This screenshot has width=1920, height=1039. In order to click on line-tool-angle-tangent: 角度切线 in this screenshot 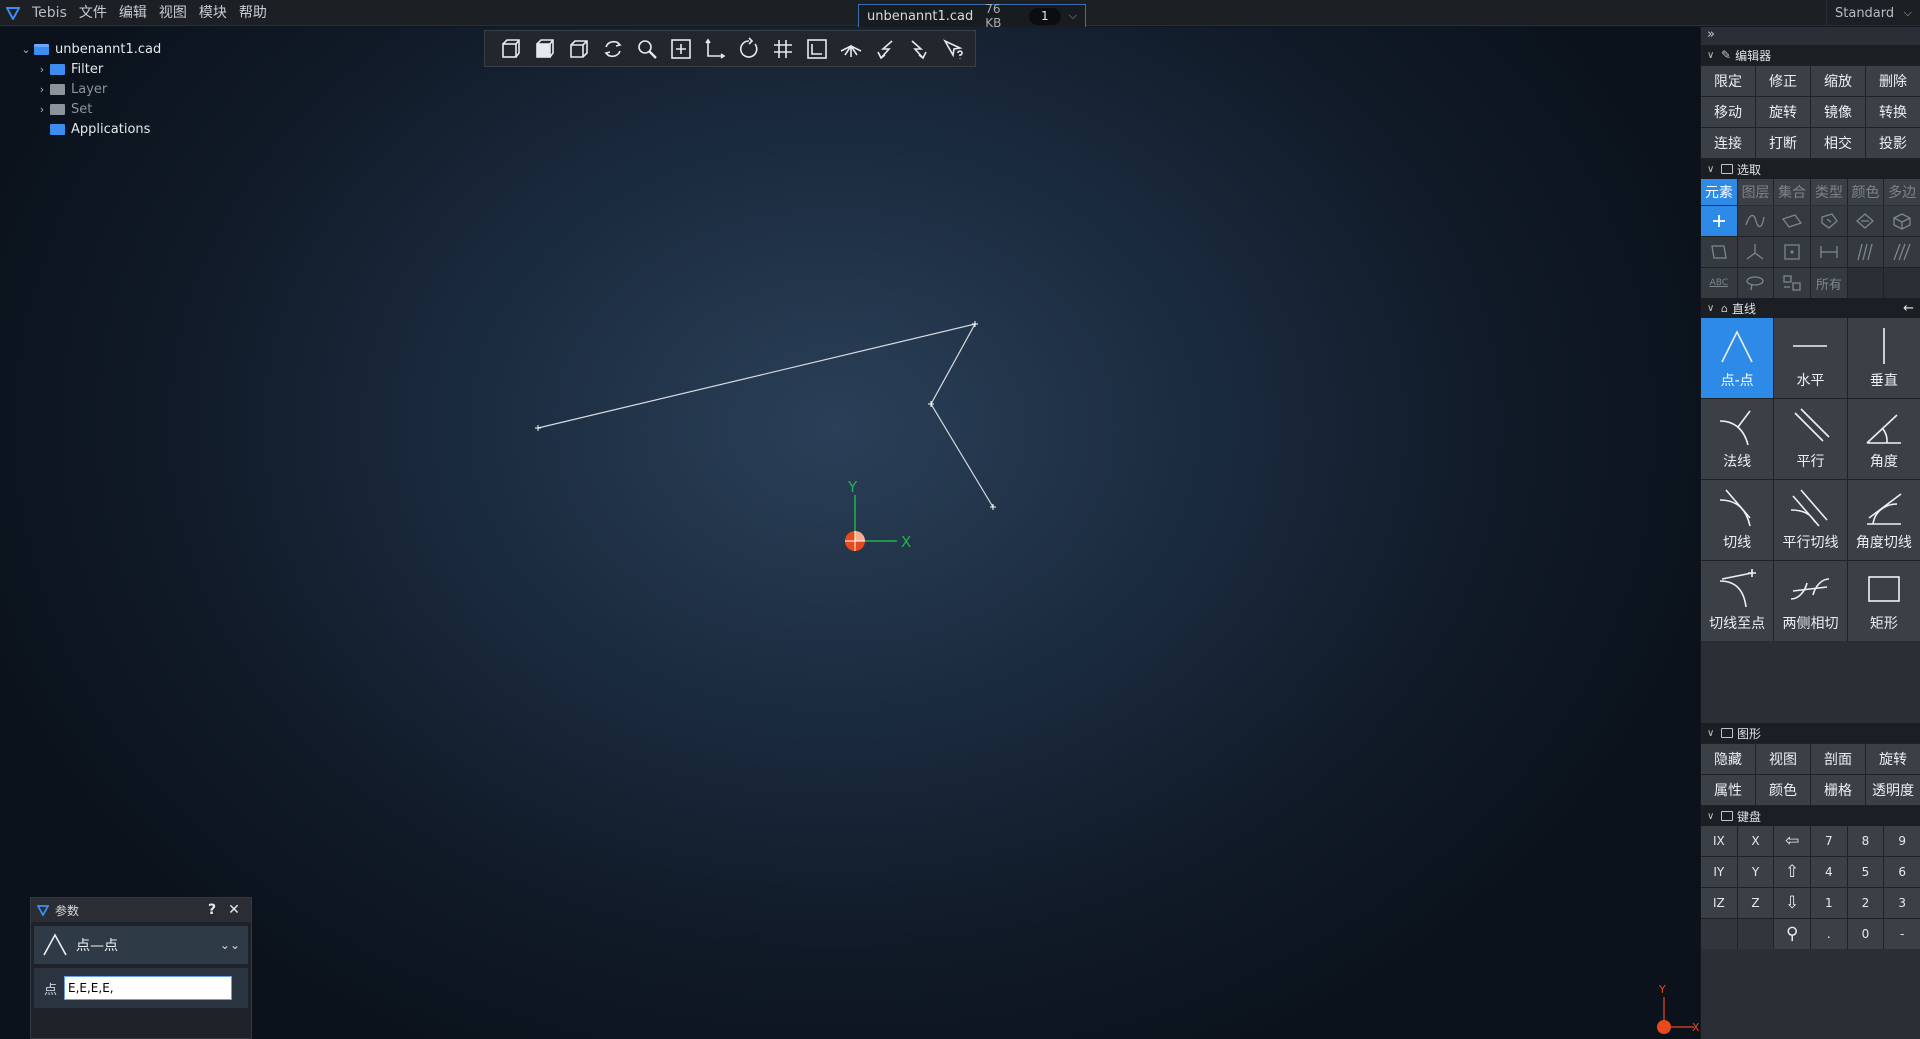, I will do `click(1883, 520)`.